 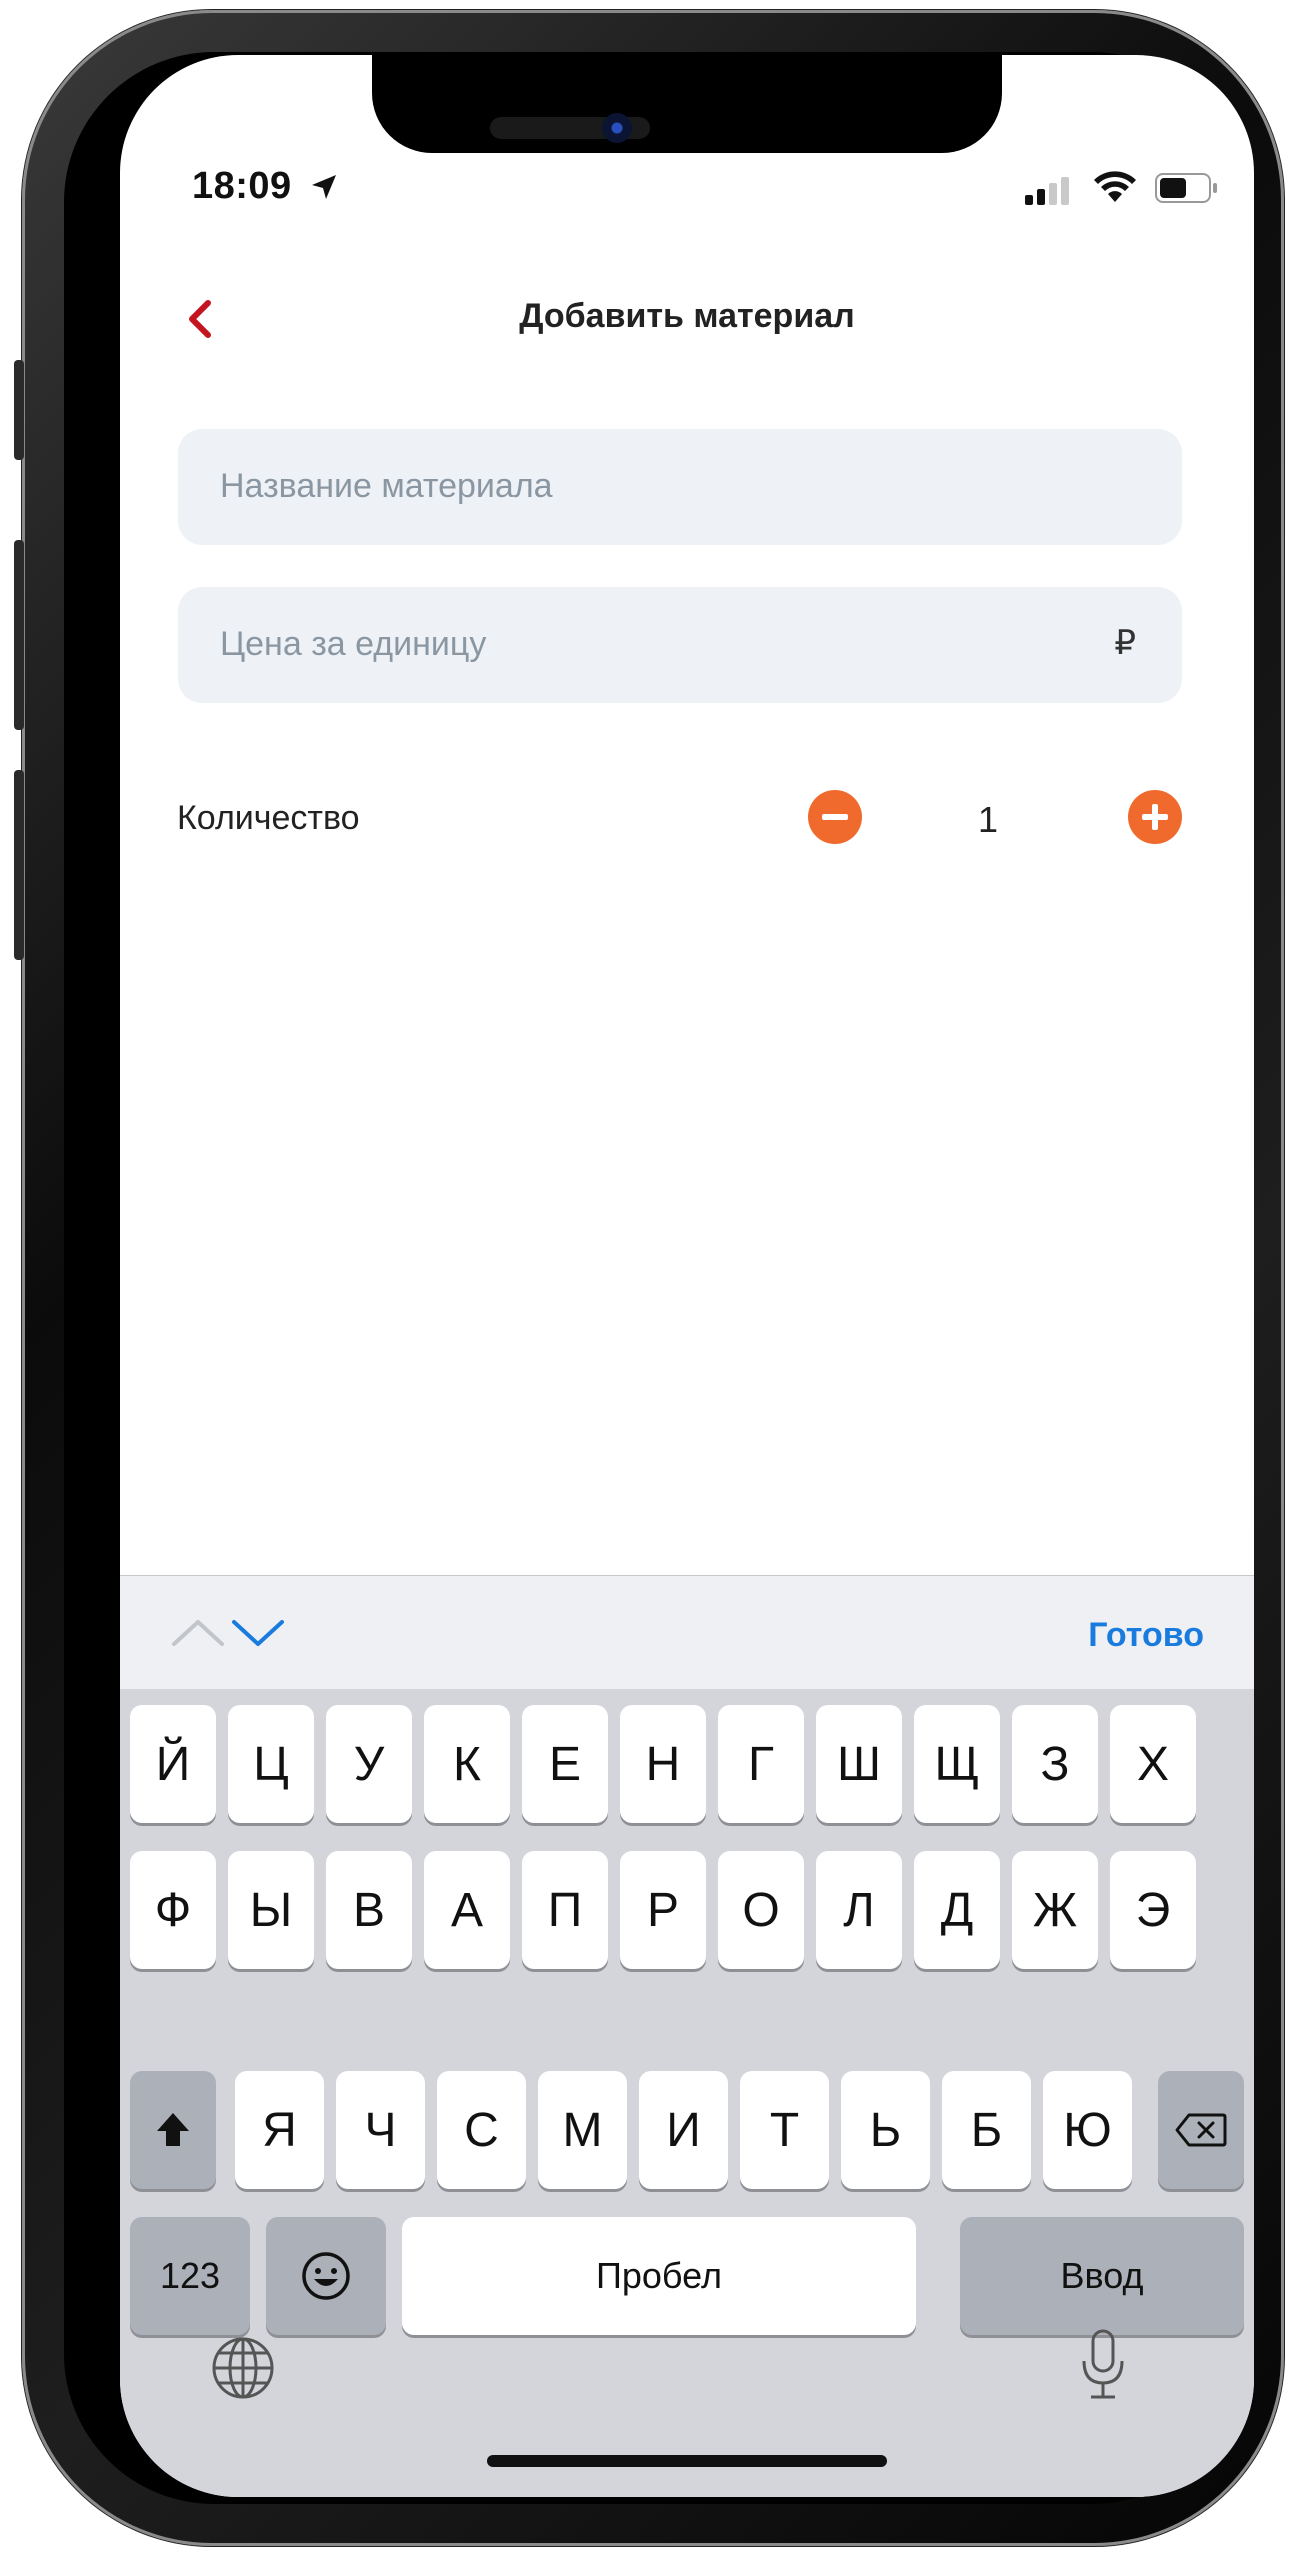 I want to click on letter-key: Ю, so click(x=1087, y=2130).